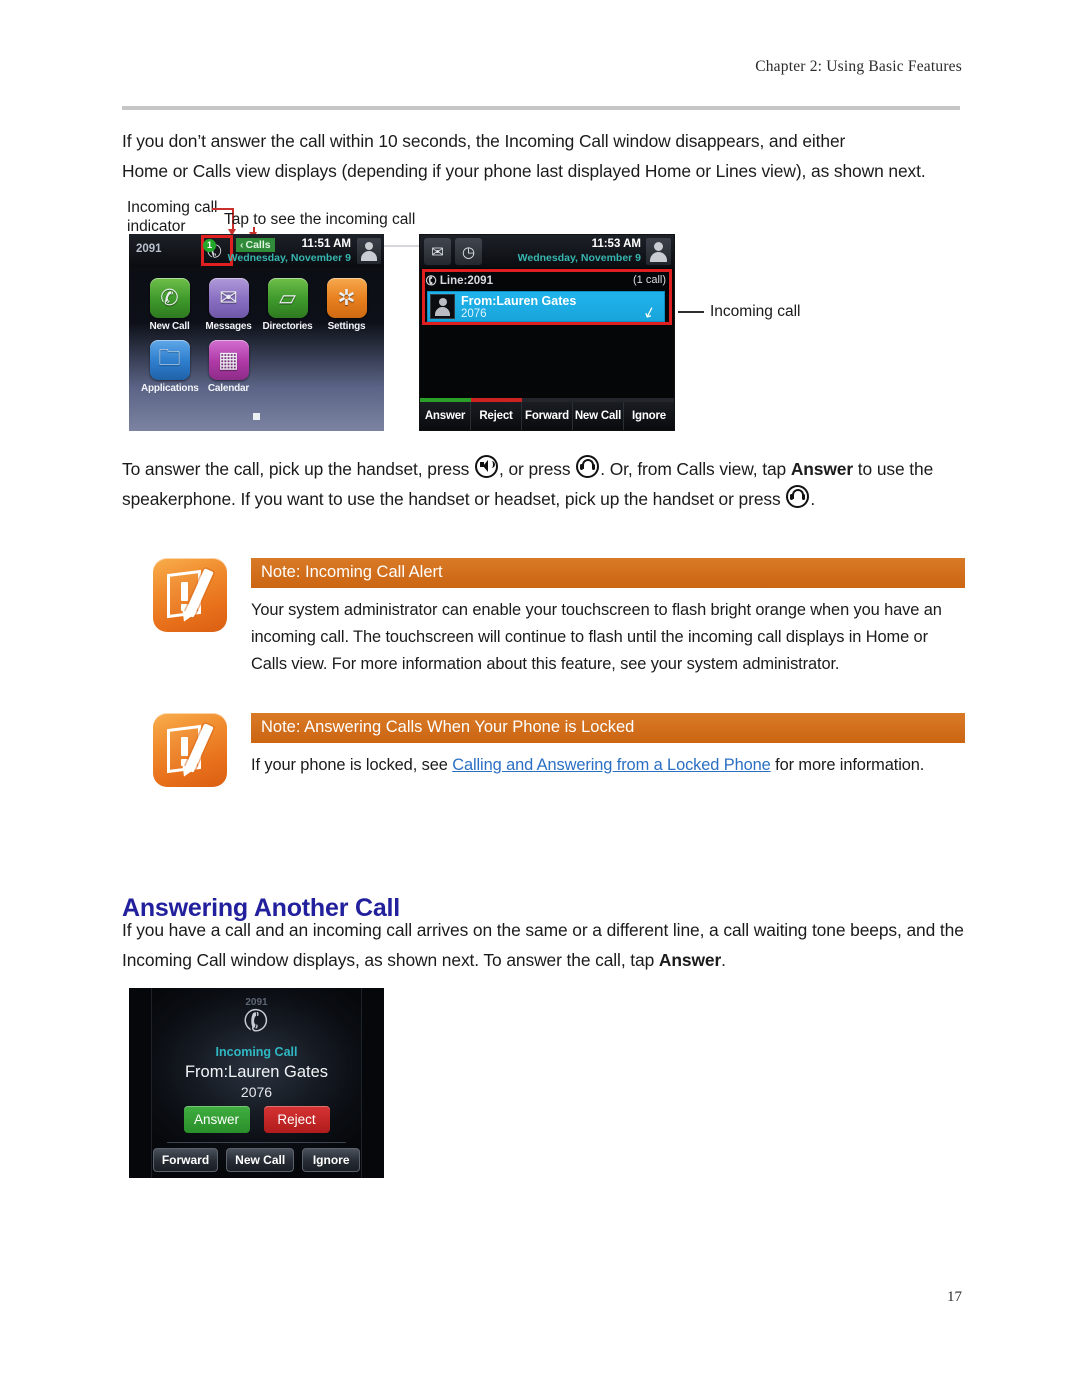 The height and width of the screenshot is (1397, 1080). What do you see at coordinates (650, 312) in the screenshot?
I see `incoming-call-arrow-icon: ↙` at bounding box center [650, 312].